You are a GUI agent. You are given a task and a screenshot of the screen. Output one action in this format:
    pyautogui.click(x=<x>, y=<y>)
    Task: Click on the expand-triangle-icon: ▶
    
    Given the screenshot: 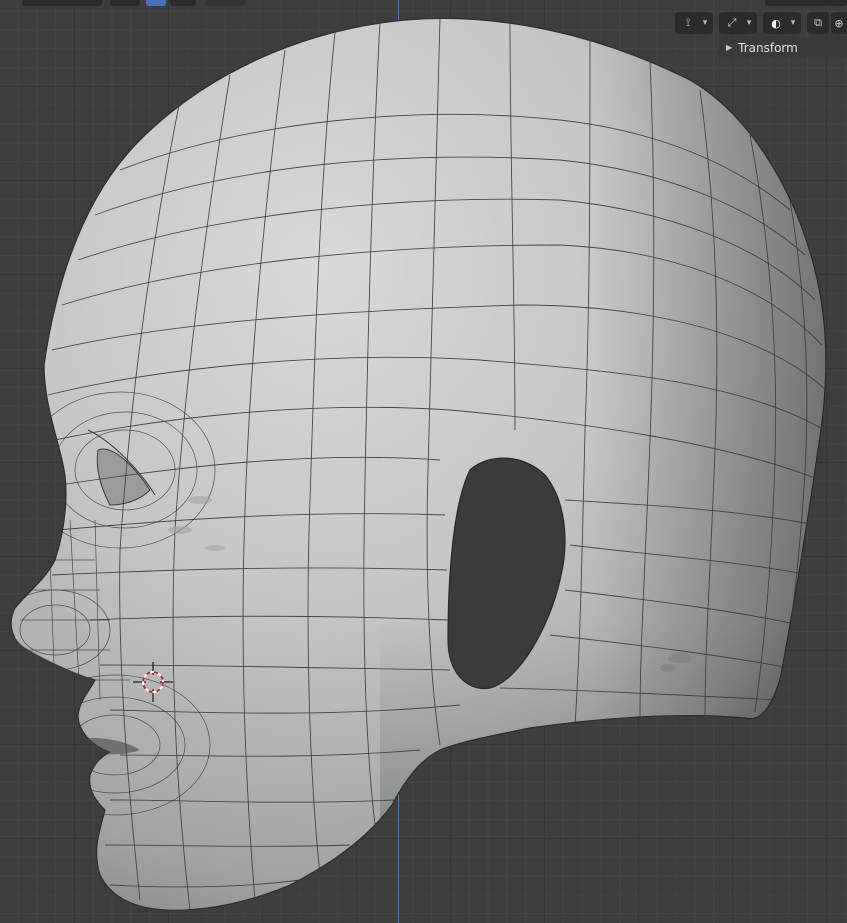 What is the action you would take?
    pyautogui.click(x=729, y=47)
    